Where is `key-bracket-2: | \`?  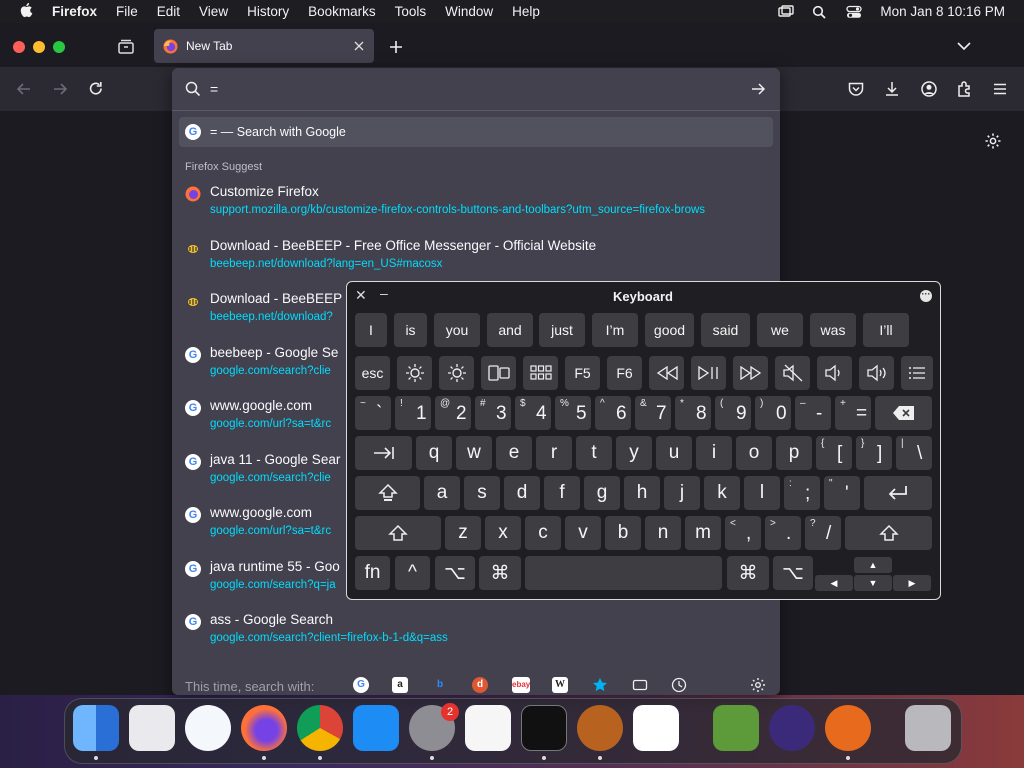 key-bracket-2: | \ is located at coordinates (914, 453).